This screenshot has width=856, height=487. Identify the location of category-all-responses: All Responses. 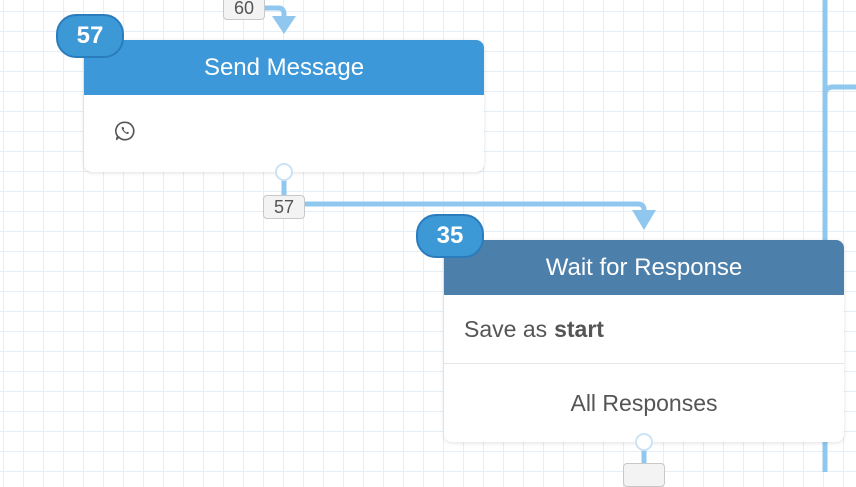
(644, 403).